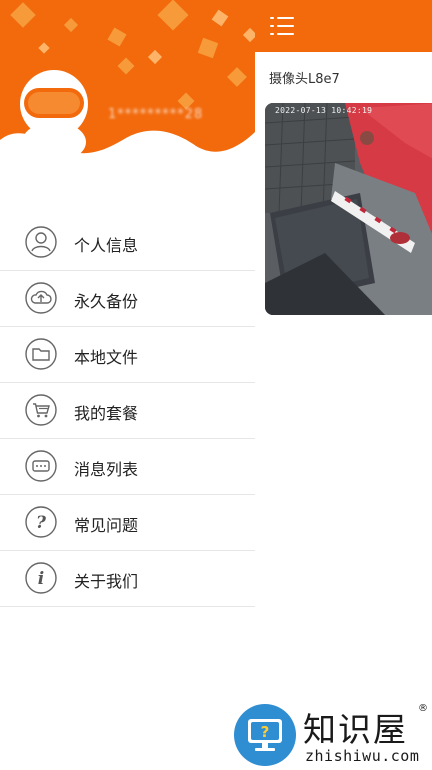 The width and height of the screenshot is (432, 770). Describe the element at coordinates (362, 756) in the screenshot. I see `watermark-domain: zhishiwu.com` at that location.